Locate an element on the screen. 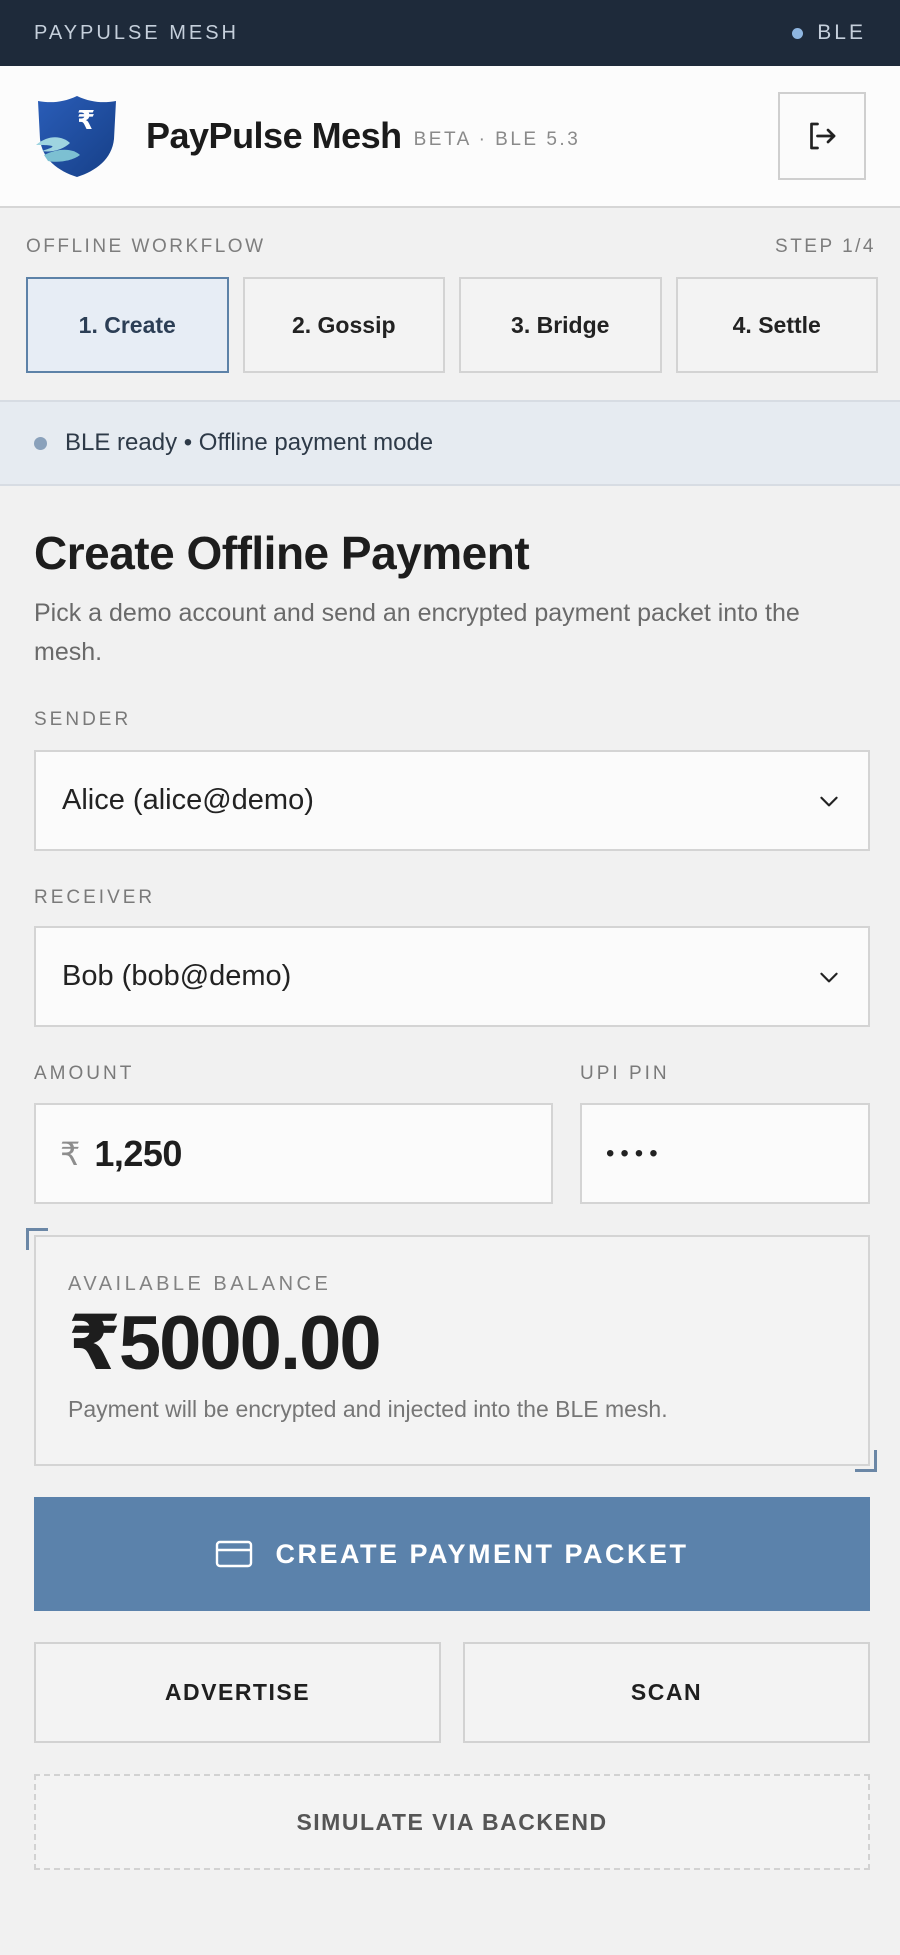  logout-button is located at coordinates (822, 136).